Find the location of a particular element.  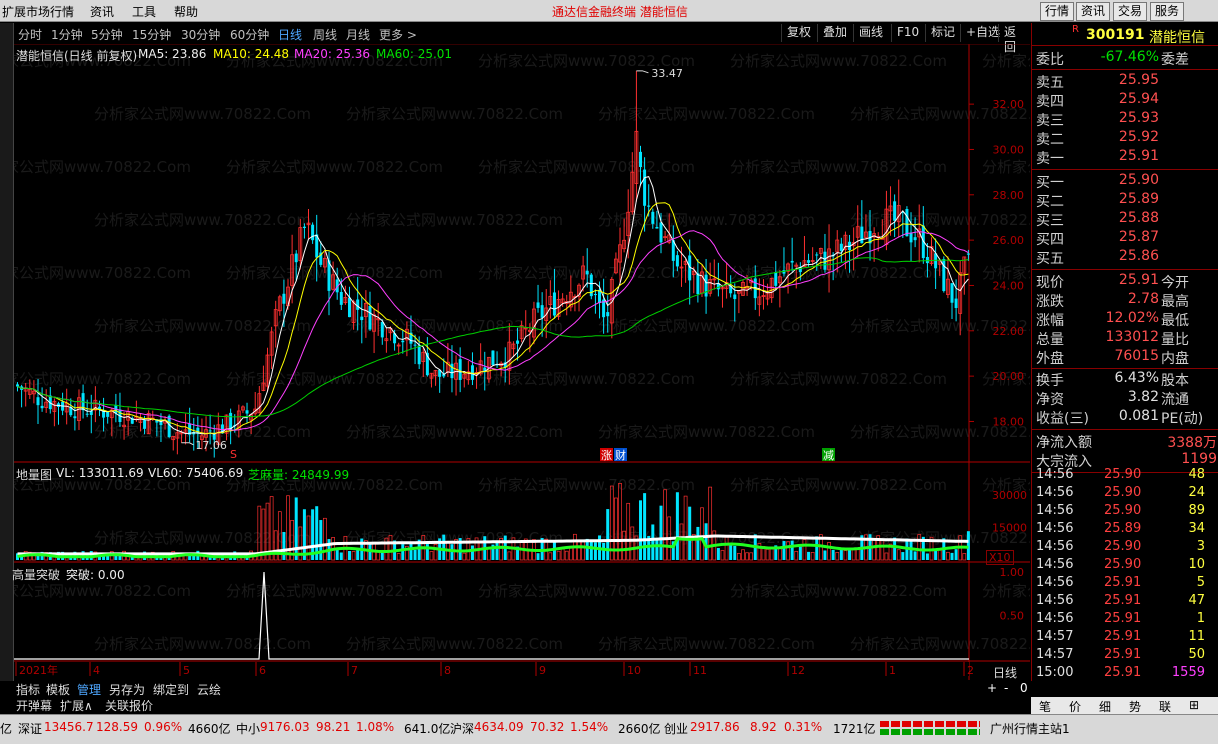

index-sz-name: 深证 is located at coordinates (30, 728).